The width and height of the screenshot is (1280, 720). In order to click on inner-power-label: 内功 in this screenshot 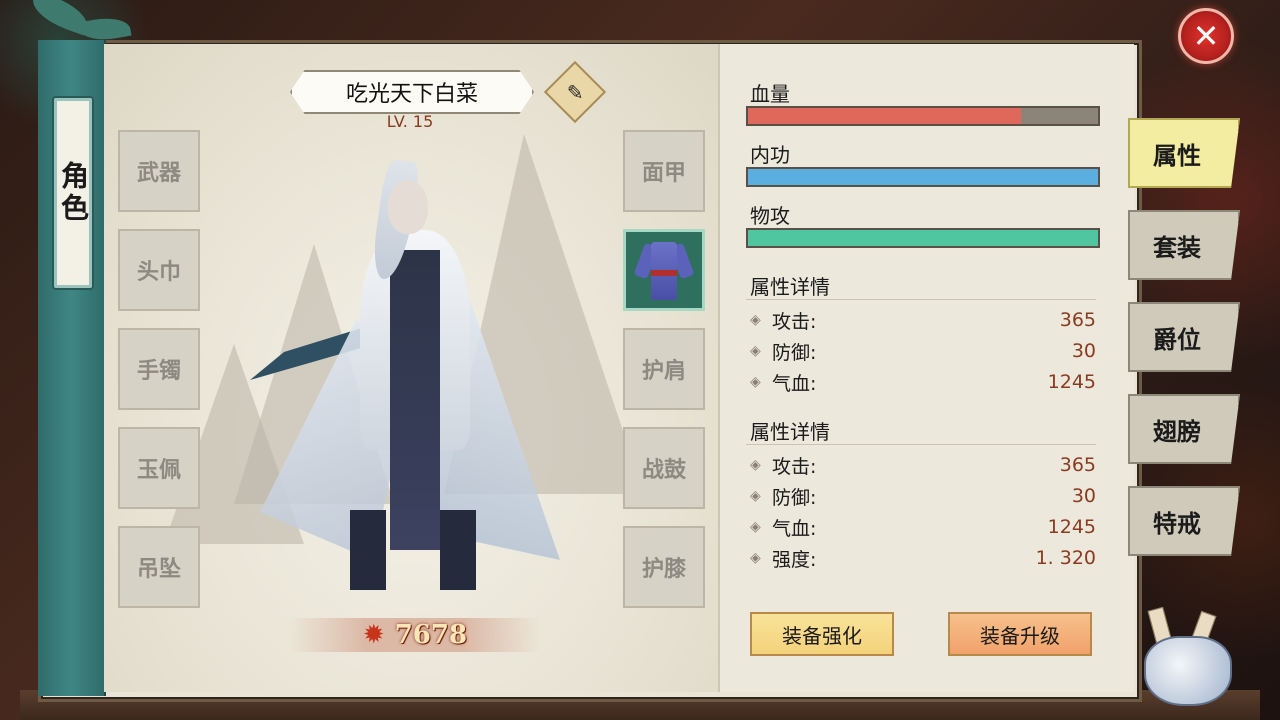, I will do `click(770, 155)`.